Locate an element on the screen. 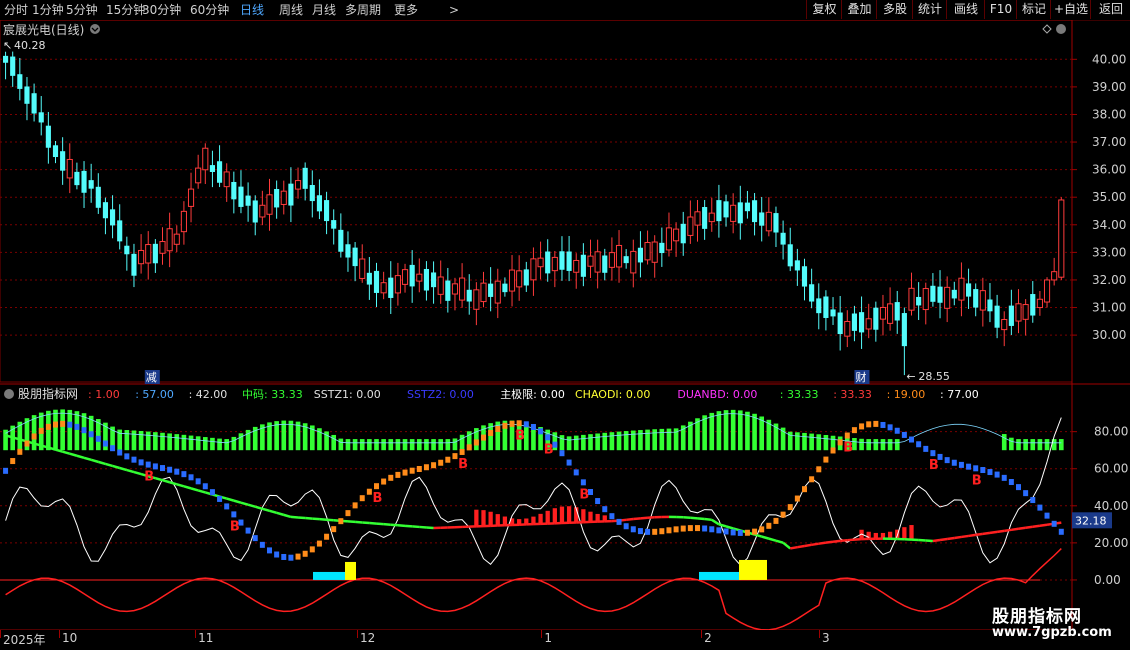  toolbar-button-8: 返回 is located at coordinates (1110, 9).